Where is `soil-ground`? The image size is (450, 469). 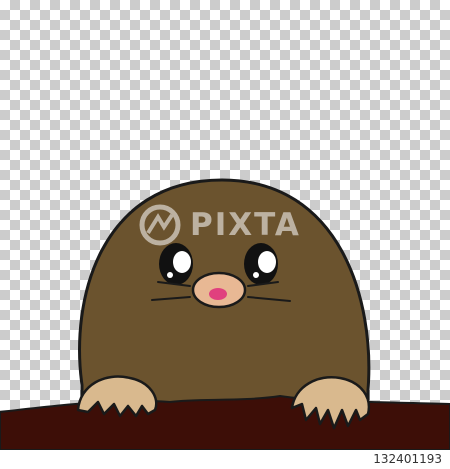 soil-ground is located at coordinates (225, 422).